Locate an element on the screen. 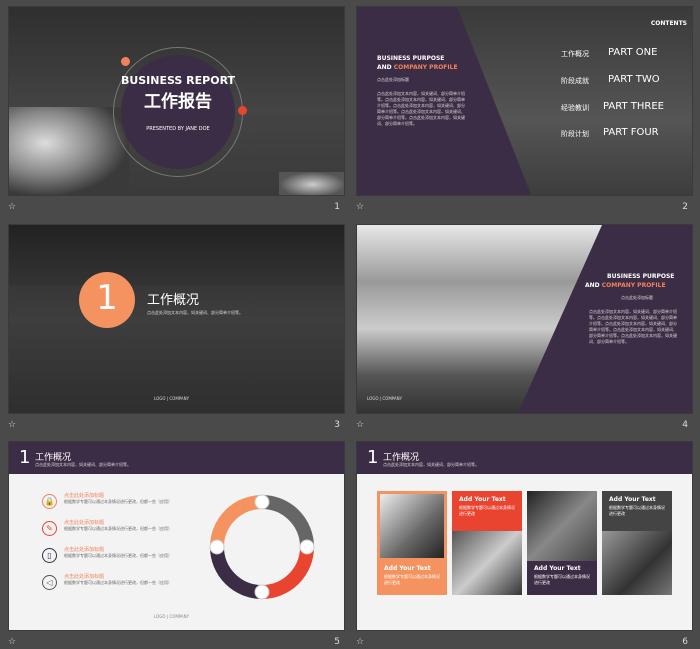 This screenshot has height=649, width=700. title-circle is located at coordinates (178, 112).